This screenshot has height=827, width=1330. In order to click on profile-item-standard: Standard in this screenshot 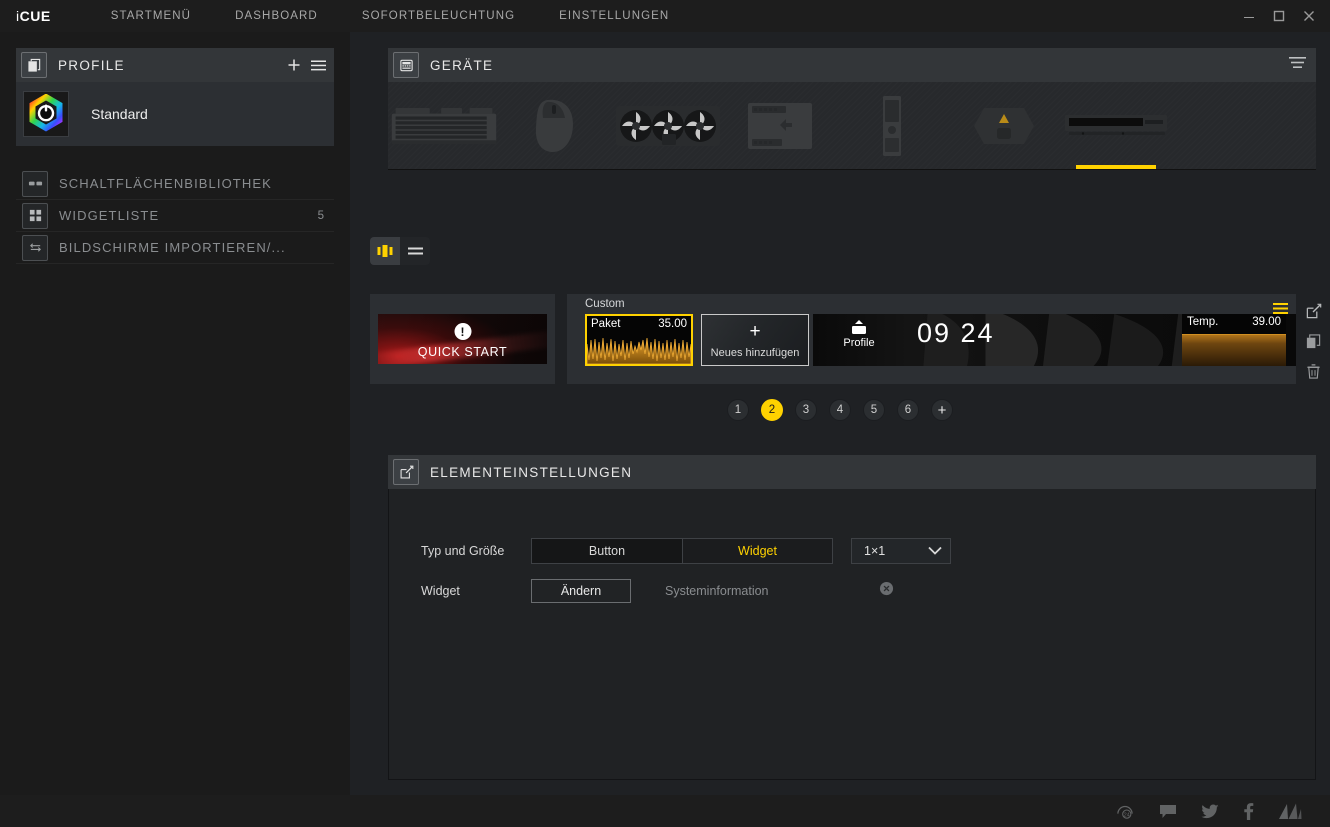, I will do `click(175, 114)`.